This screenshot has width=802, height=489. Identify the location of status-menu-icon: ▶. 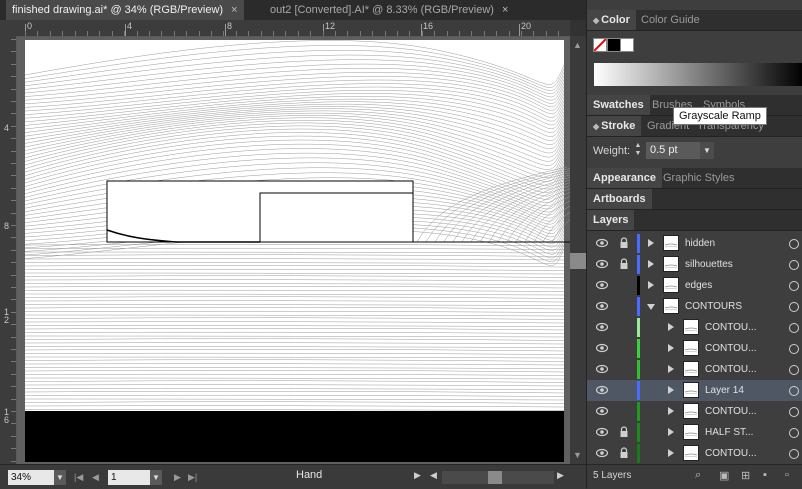
(417, 475).